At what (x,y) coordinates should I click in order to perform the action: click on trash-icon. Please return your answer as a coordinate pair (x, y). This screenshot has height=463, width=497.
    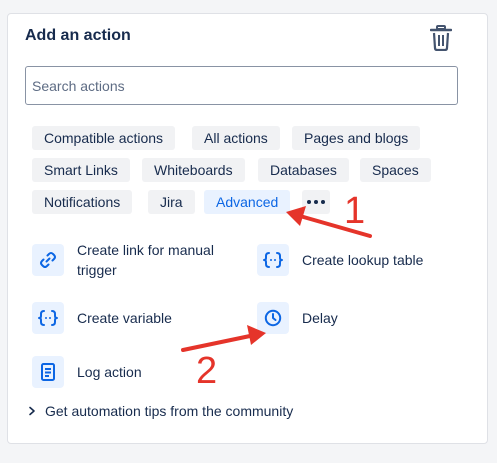
    Looking at the image, I should click on (441, 38).